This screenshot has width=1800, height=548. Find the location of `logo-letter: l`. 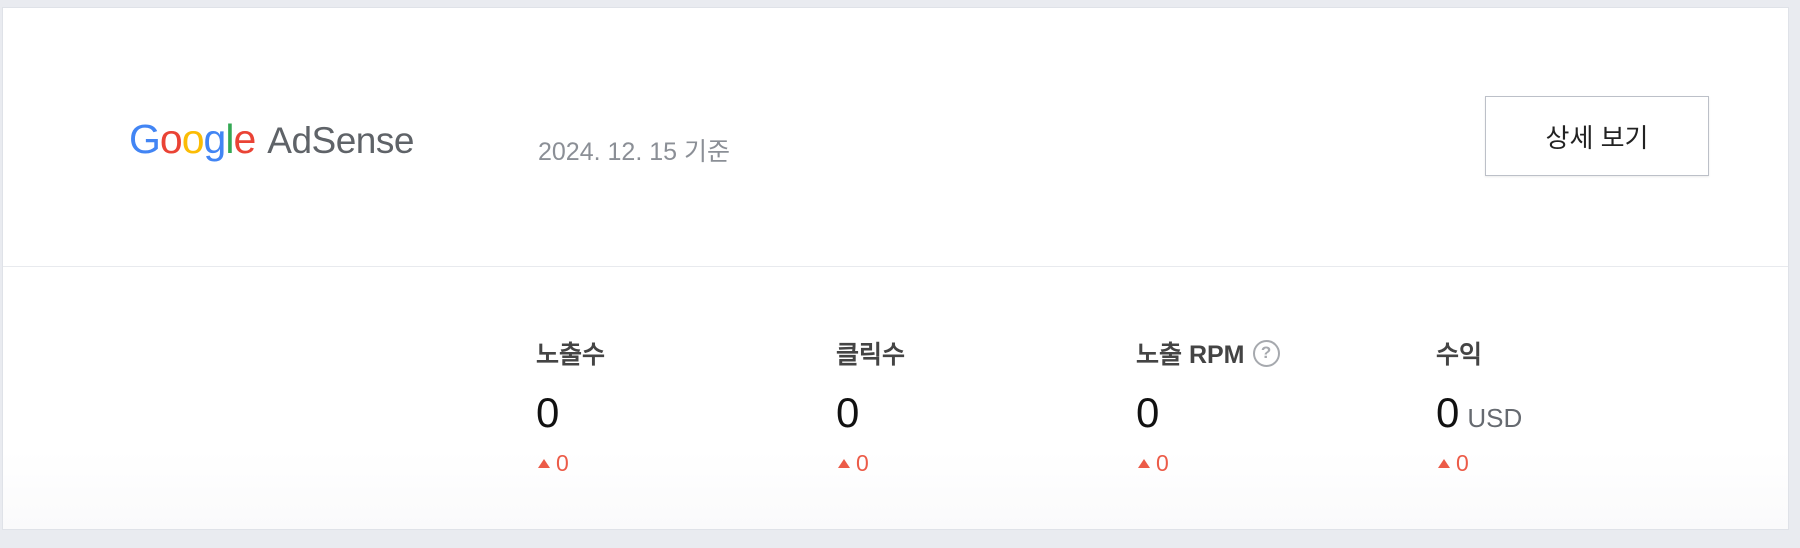

logo-letter: l is located at coordinates (229, 139).